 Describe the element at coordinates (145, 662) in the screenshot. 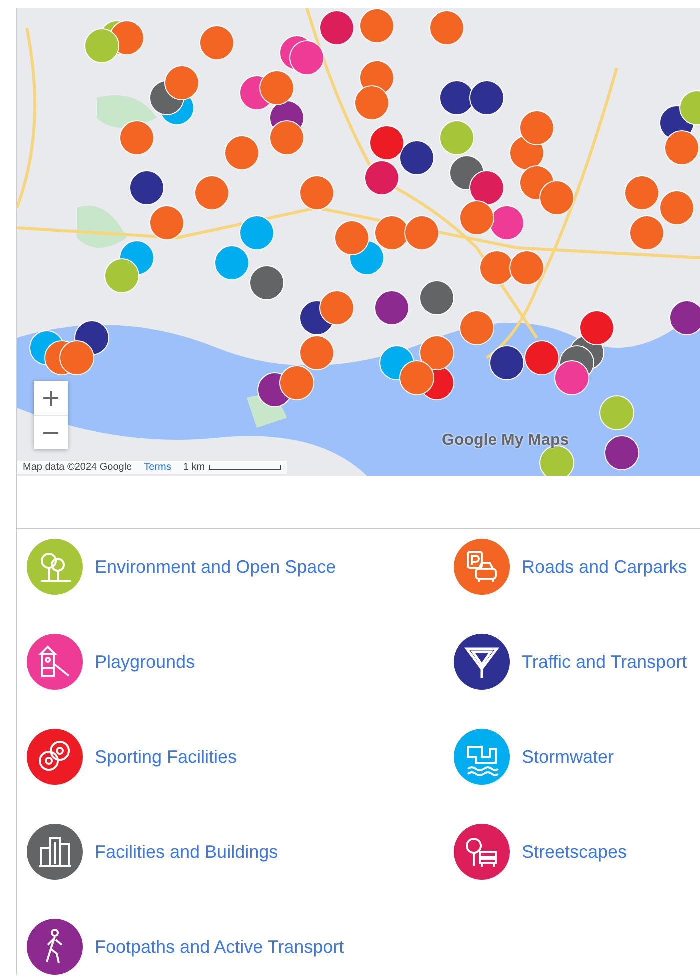

I see `category-link: Playgrounds` at that location.